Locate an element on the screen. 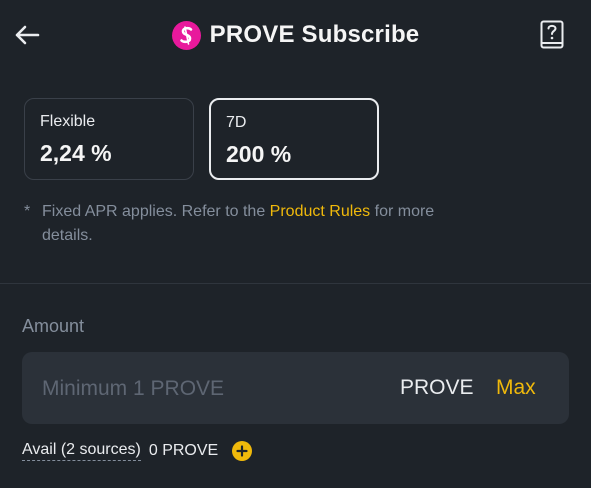 The height and width of the screenshot is (488, 591). term-label: 7D is located at coordinates (236, 122).